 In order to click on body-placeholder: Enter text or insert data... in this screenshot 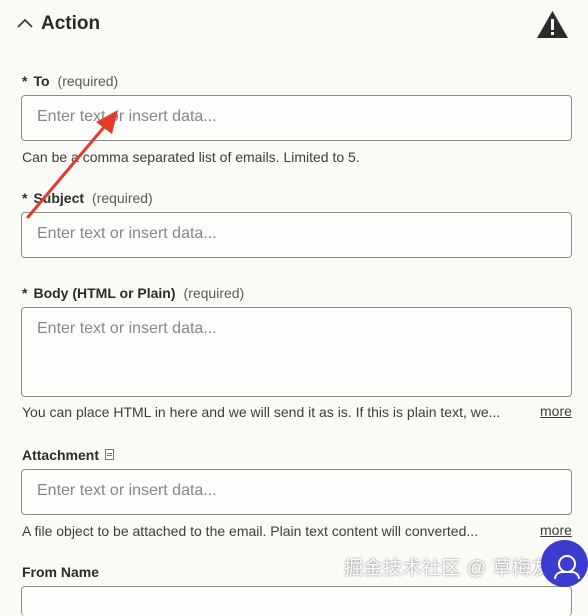, I will do `click(127, 328)`.